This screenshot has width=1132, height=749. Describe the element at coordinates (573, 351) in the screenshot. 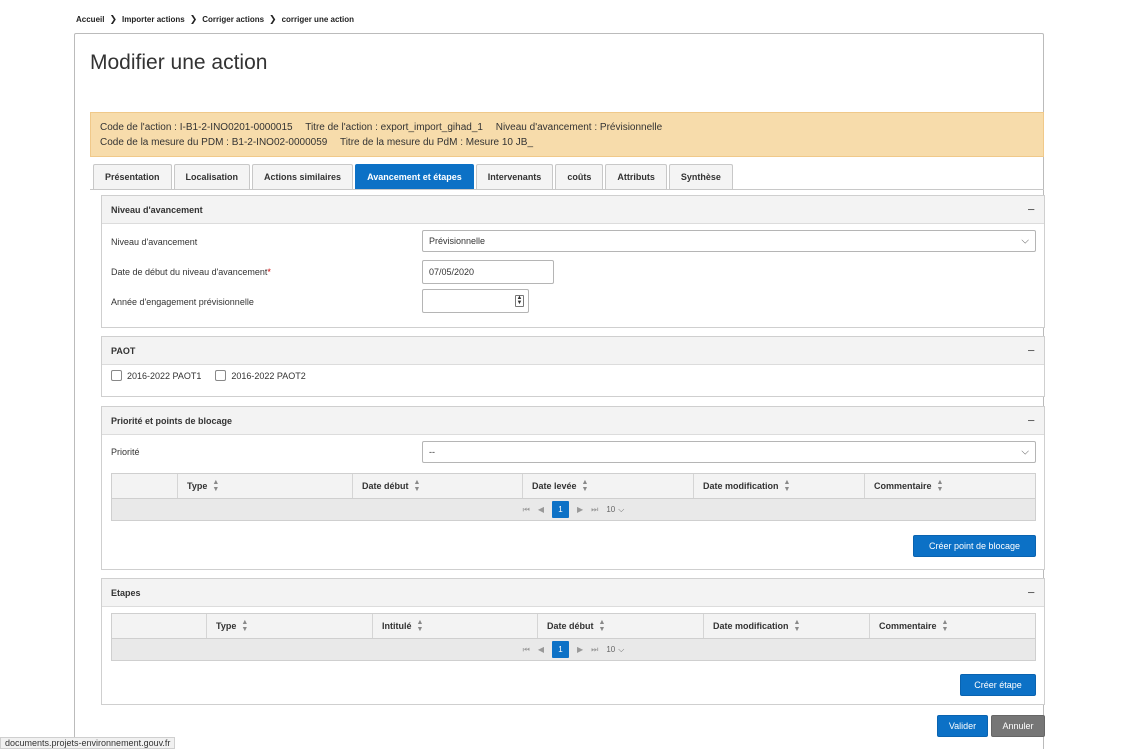

I see `section-header: PAOT −` at that location.